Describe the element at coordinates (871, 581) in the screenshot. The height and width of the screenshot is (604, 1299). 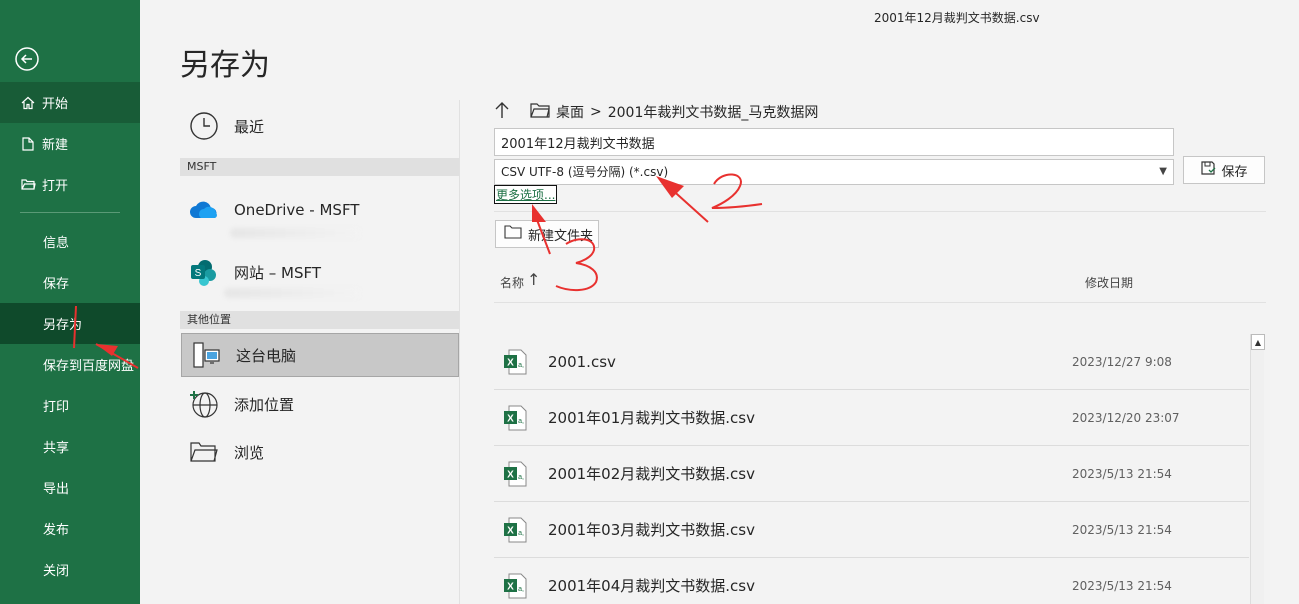
I see `file-row: Xa, 2001年04月裁判文书数据.csv 2023/5/13 21:54` at that location.